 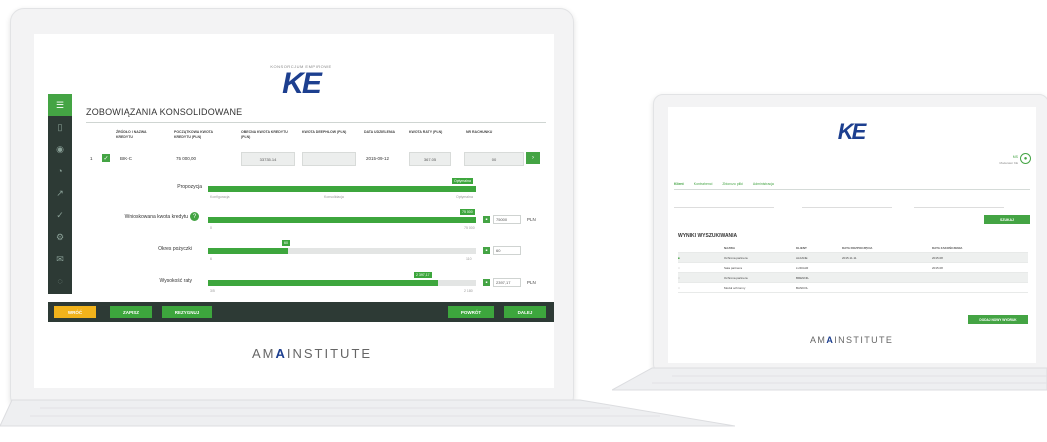 What do you see at coordinates (156, 217) in the screenshot?
I see `slider-amount-label: Wnioskowana kwota kredytu` at bounding box center [156, 217].